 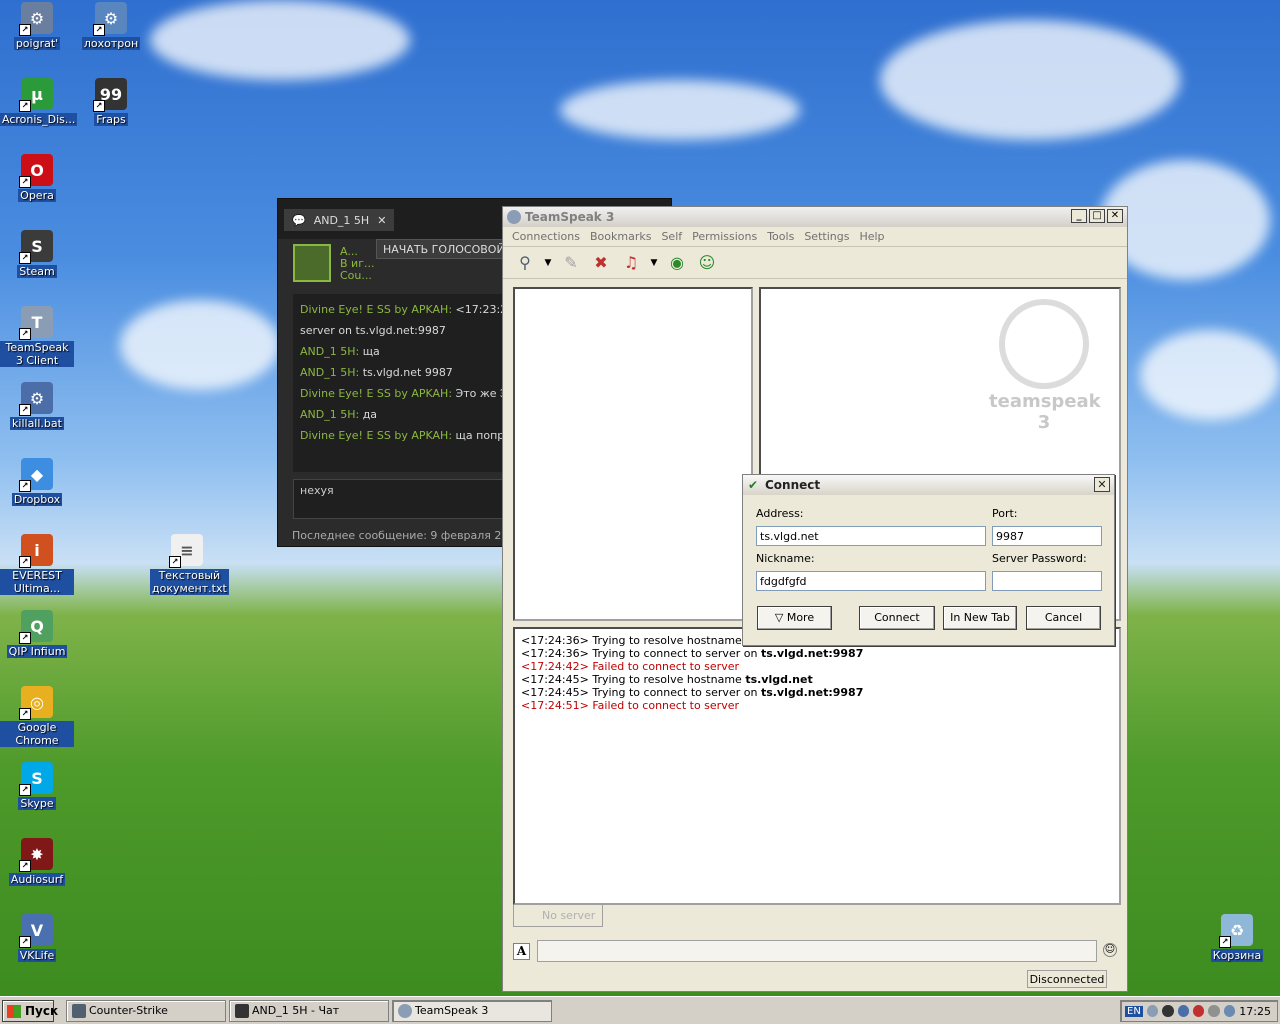 What do you see at coordinates (30, 1011) in the screenshot?
I see `start-button: Пуск` at bounding box center [30, 1011].